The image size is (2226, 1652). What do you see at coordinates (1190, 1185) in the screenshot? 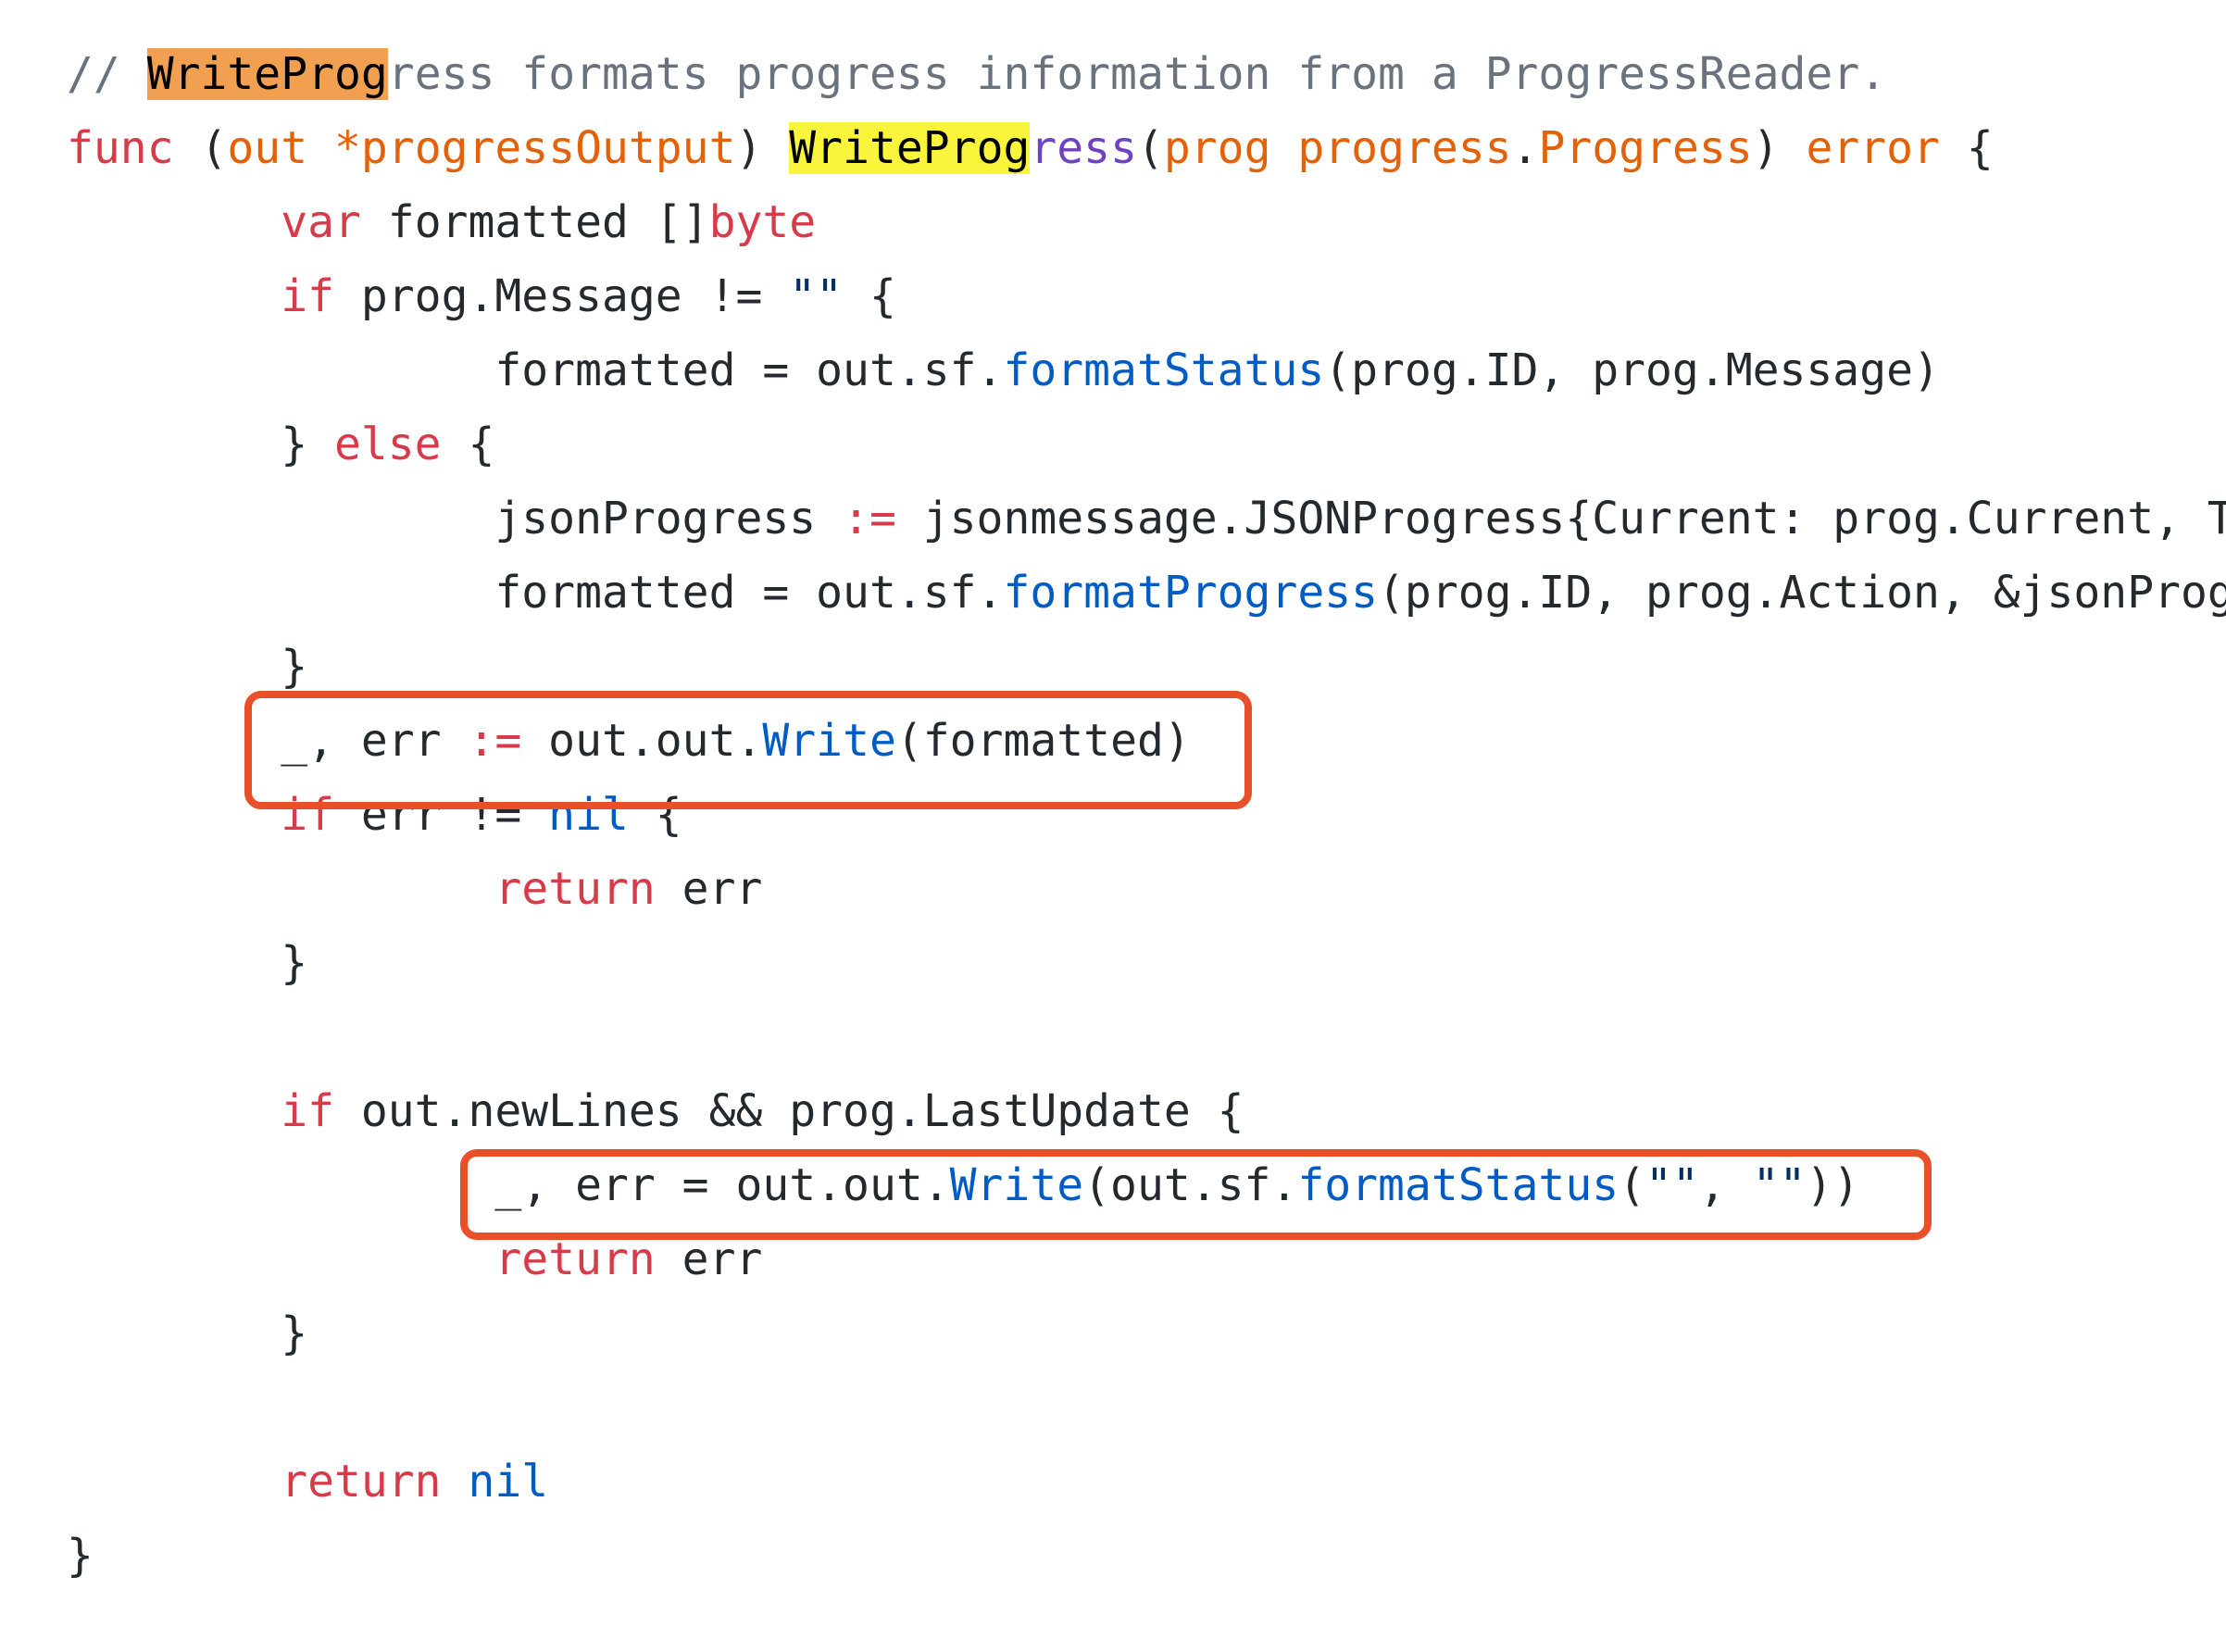
I see `code-token: (out.sf.` at bounding box center [1190, 1185].